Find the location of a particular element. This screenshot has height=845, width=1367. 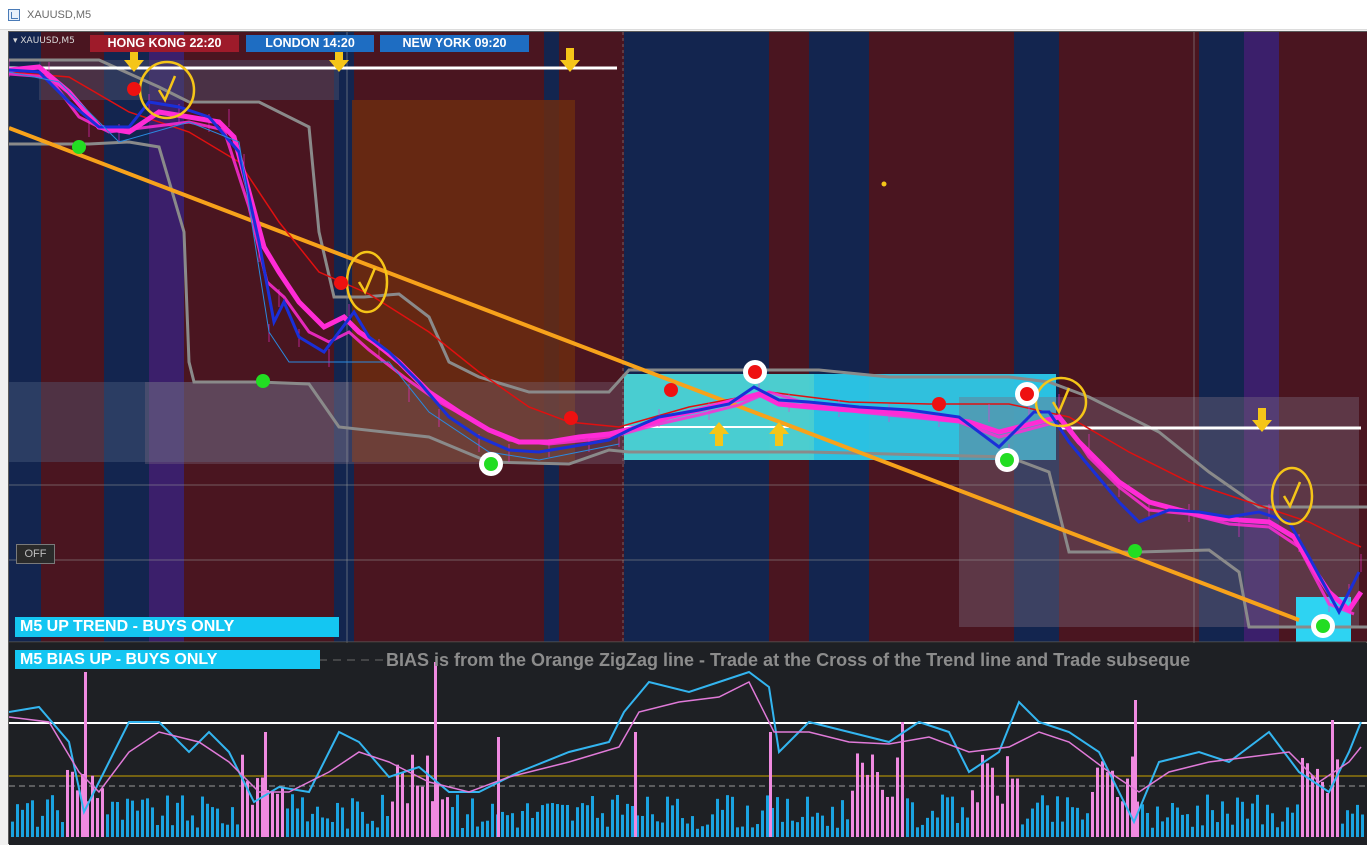

off-button: OFF is located at coordinates (35, 554).